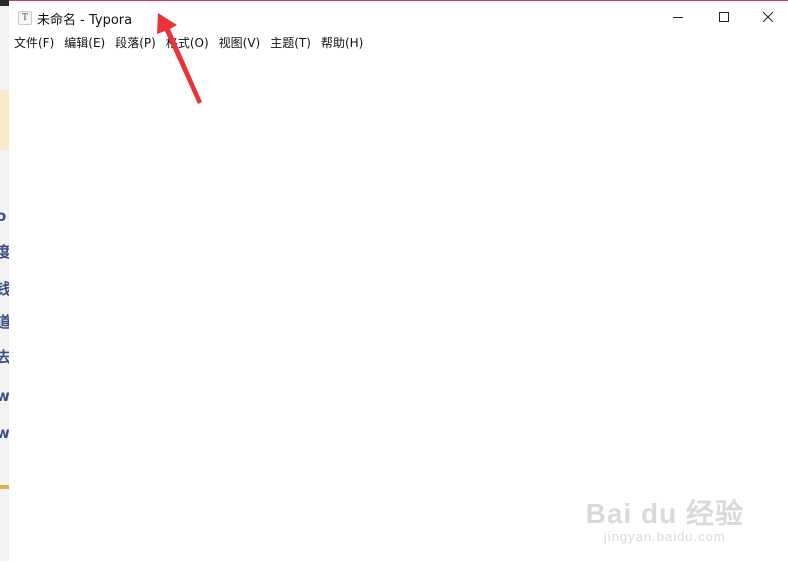 The image size is (788, 562). Describe the element at coordinates (4, 3) in the screenshot. I see `background-window-strip` at that location.